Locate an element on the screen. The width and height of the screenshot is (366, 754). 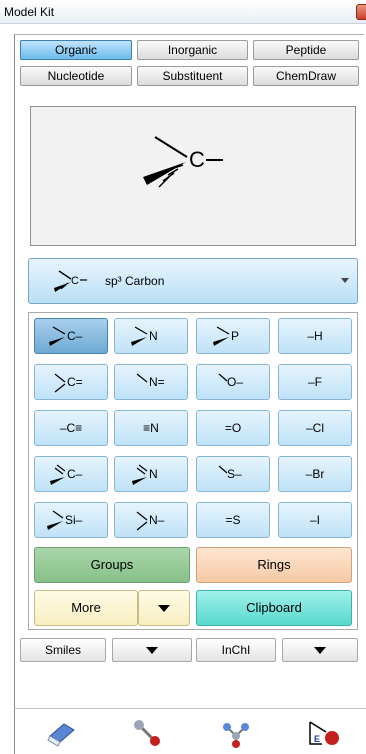
atom-bromine: –Br is located at coordinates (315, 474).